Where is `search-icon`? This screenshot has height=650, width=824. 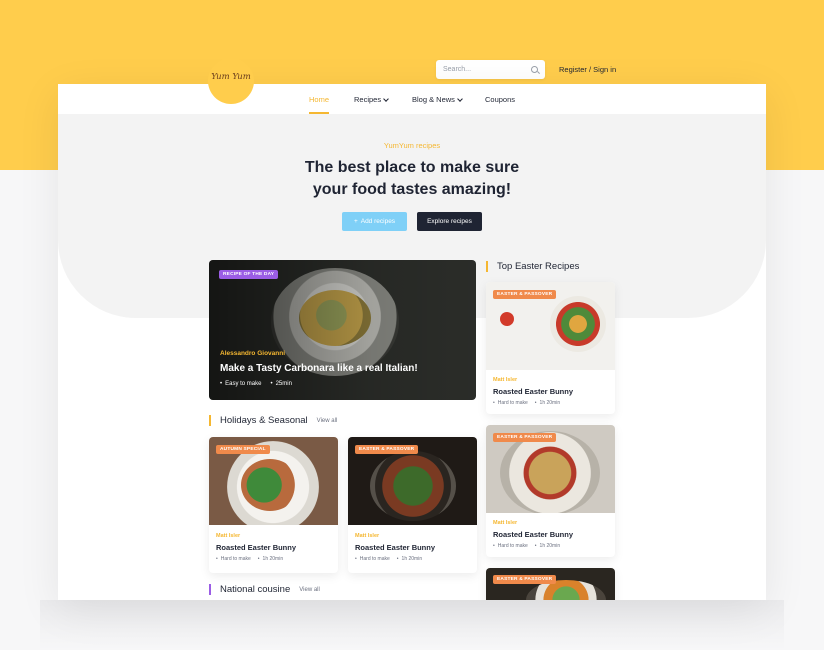 search-icon is located at coordinates (534, 69).